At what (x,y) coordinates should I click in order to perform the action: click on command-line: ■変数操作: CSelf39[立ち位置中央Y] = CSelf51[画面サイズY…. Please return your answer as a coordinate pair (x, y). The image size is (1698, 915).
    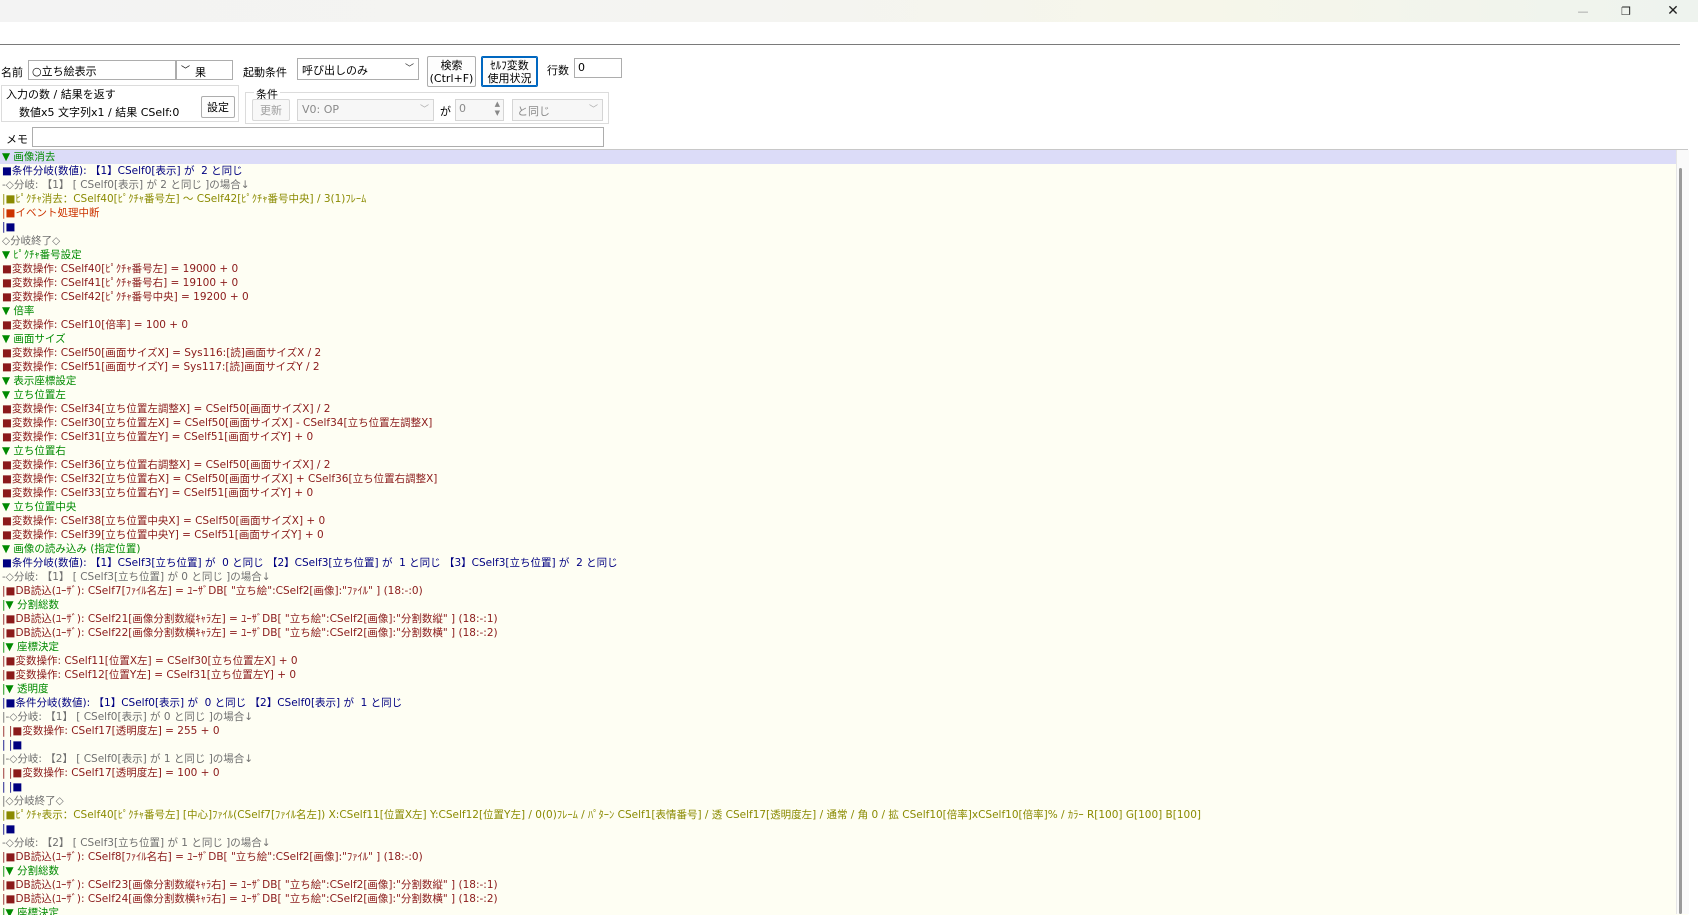
    Looking at the image, I should click on (838, 535).